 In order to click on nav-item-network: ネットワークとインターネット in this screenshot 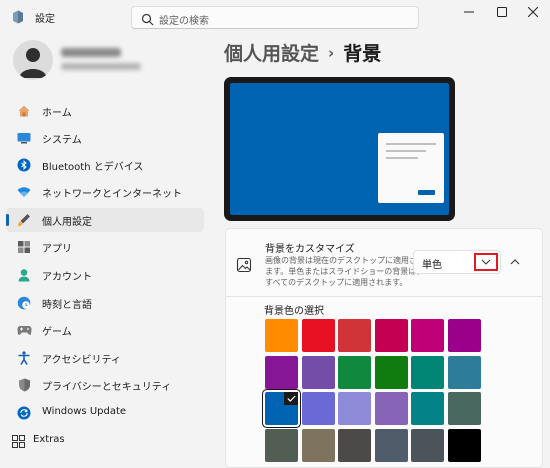, I will do `click(105, 192)`.